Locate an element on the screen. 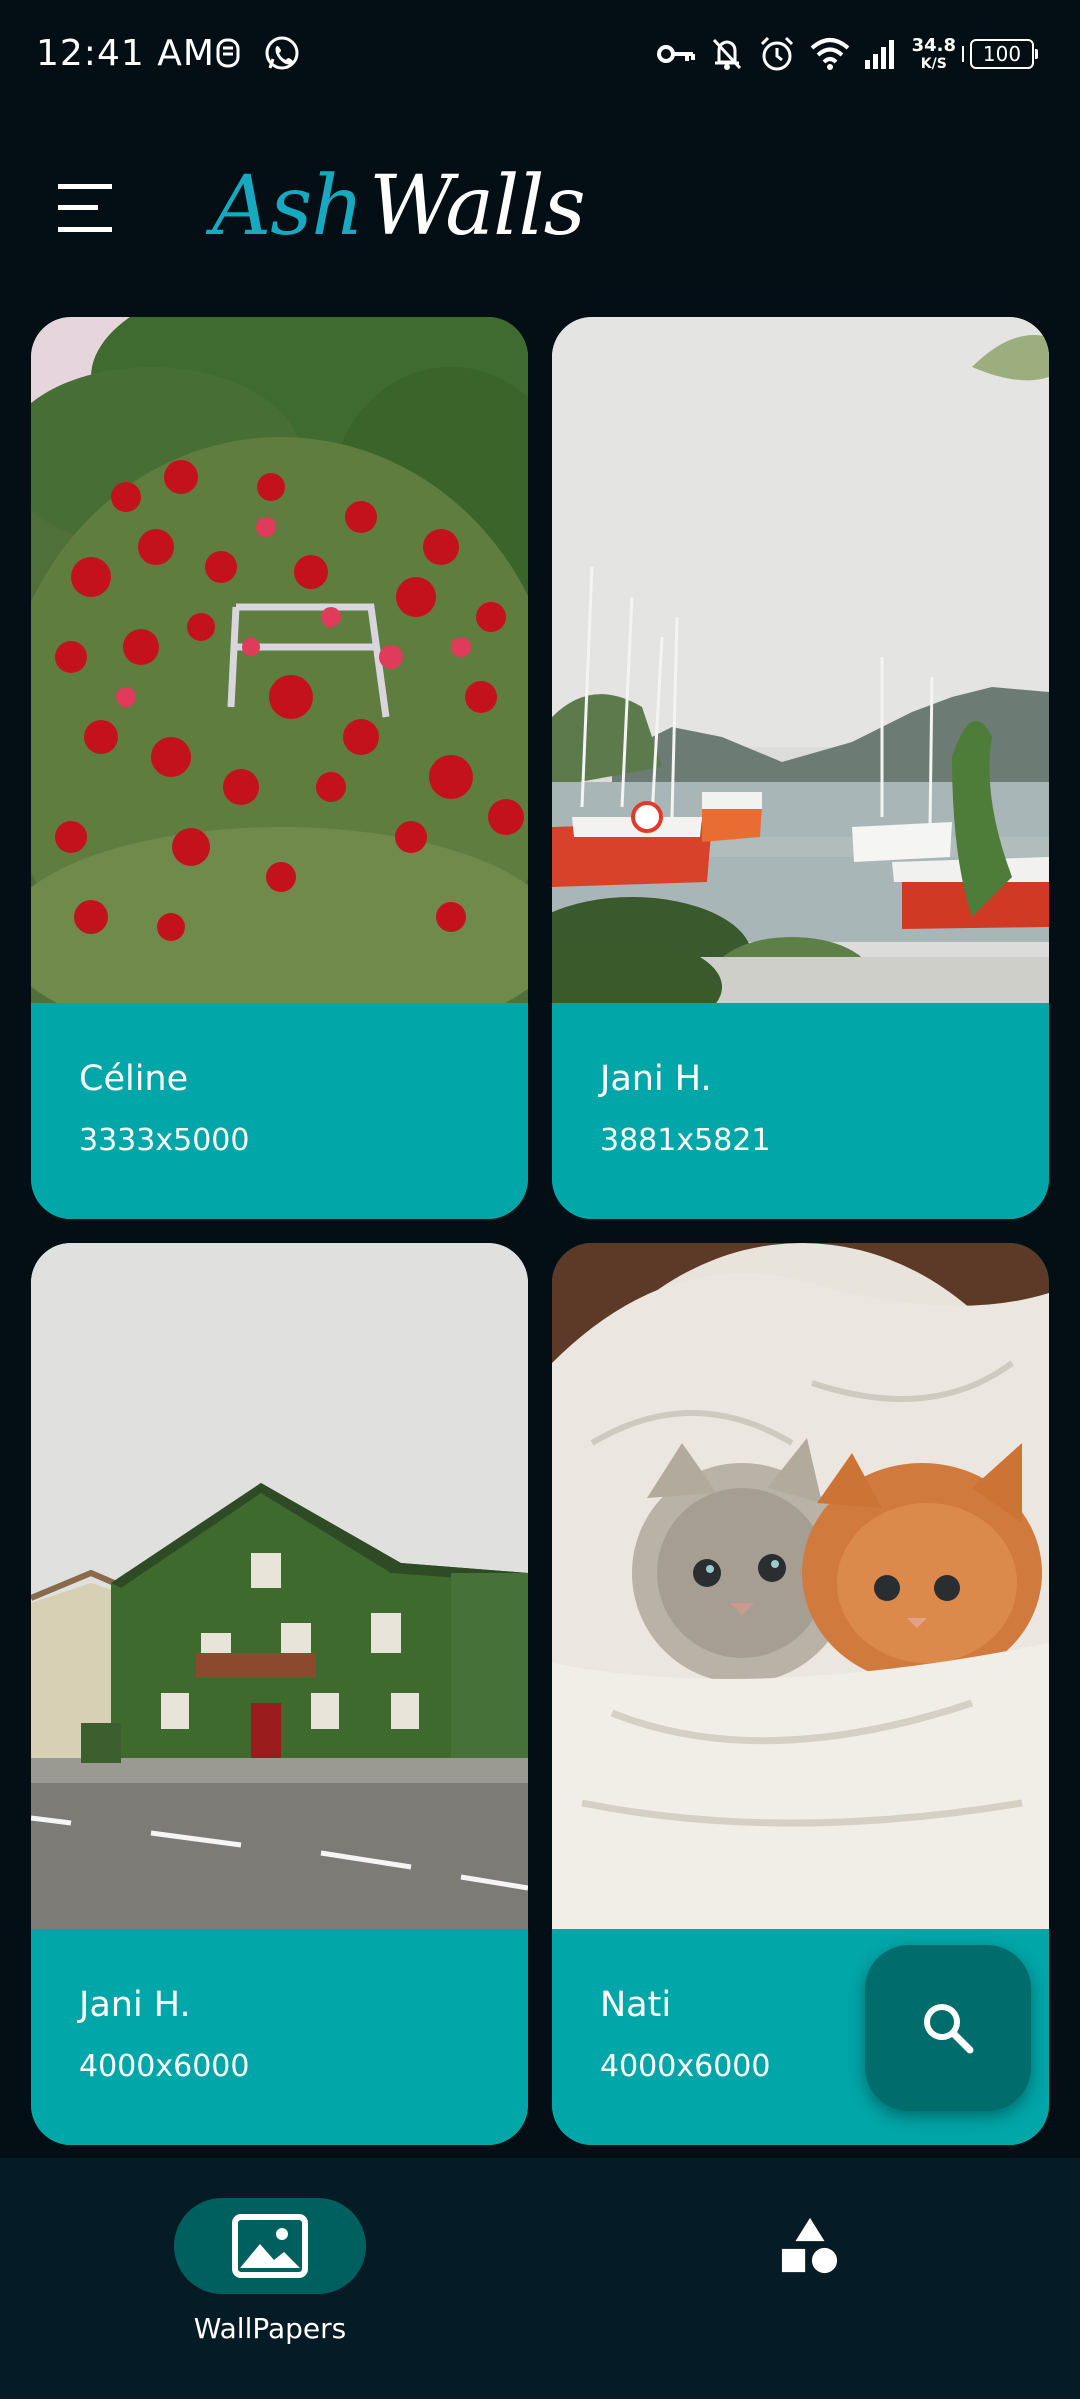  vpn-key-icon is located at coordinates (676, 54).